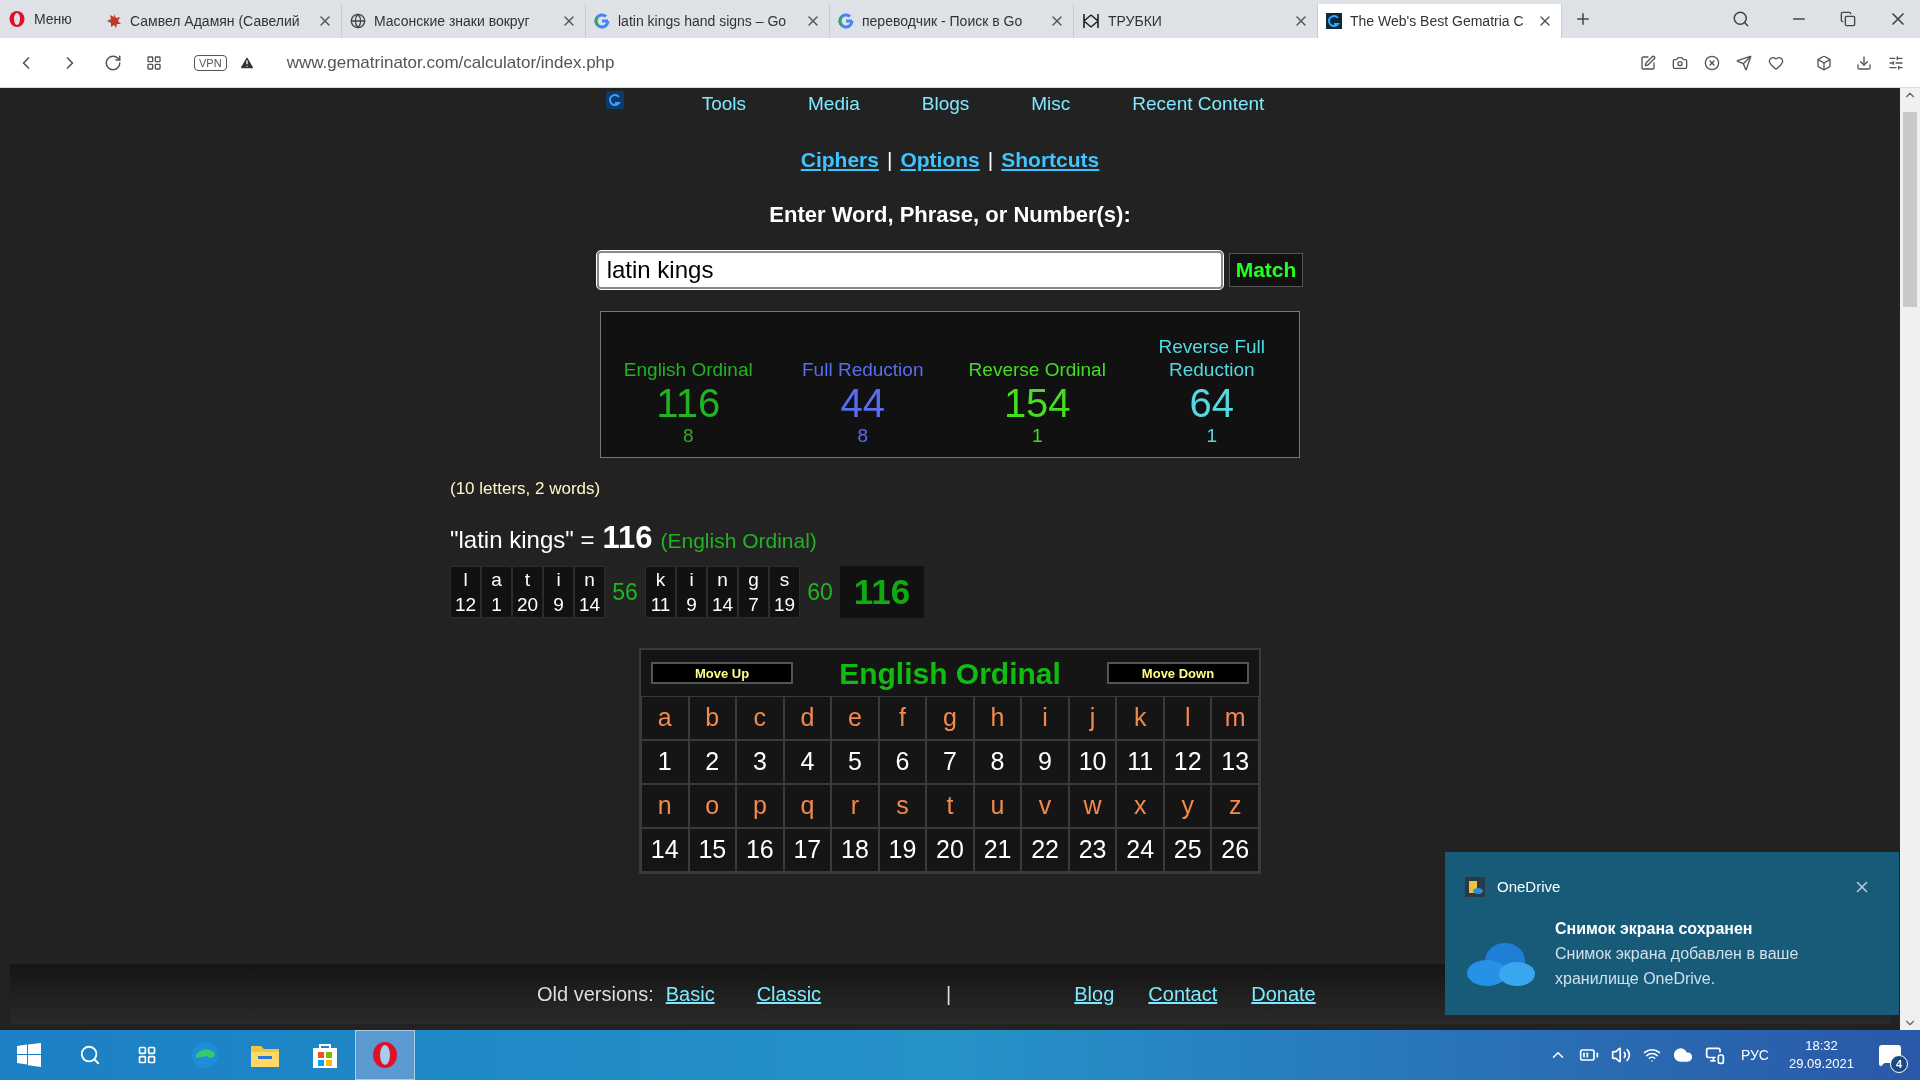  What do you see at coordinates (997, 850) in the screenshot?
I see `table-cell: 21` at bounding box center [997, 850].